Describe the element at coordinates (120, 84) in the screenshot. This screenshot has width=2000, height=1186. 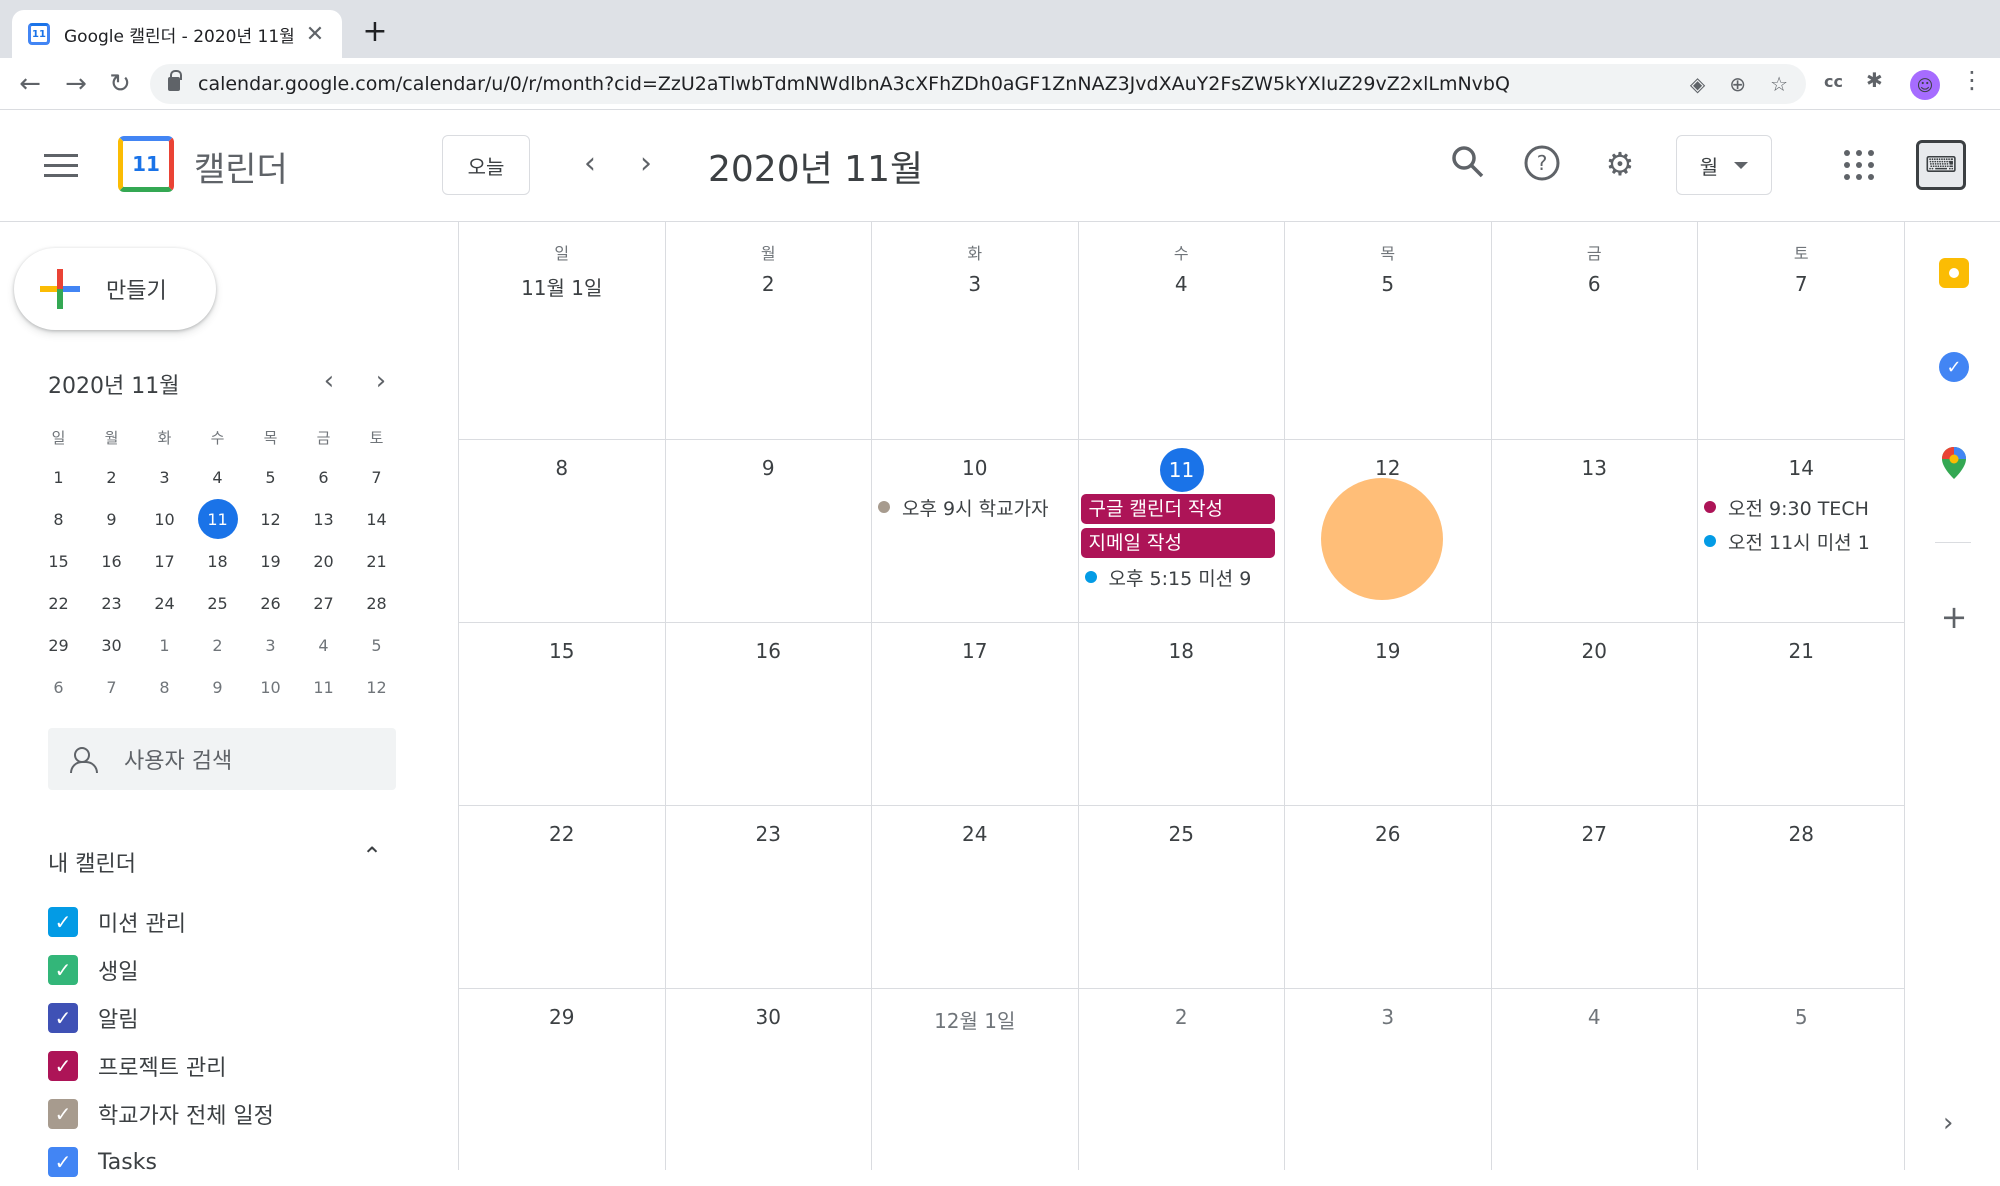
I see `reload-icon: ↻` at that location.